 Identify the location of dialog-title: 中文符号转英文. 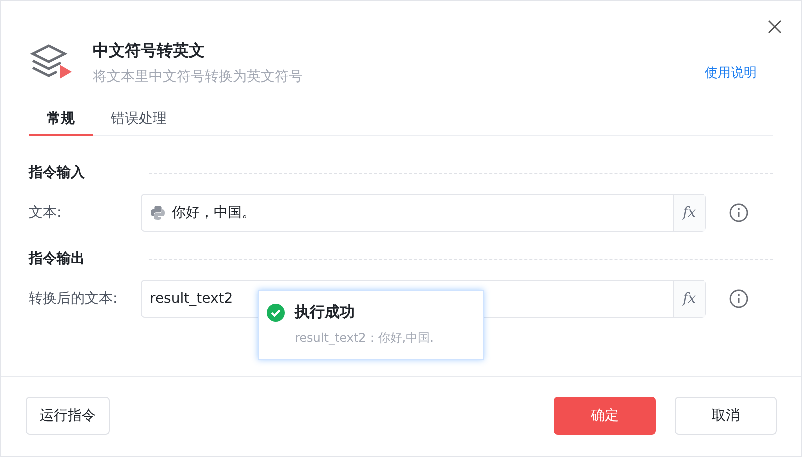
(149, 51).